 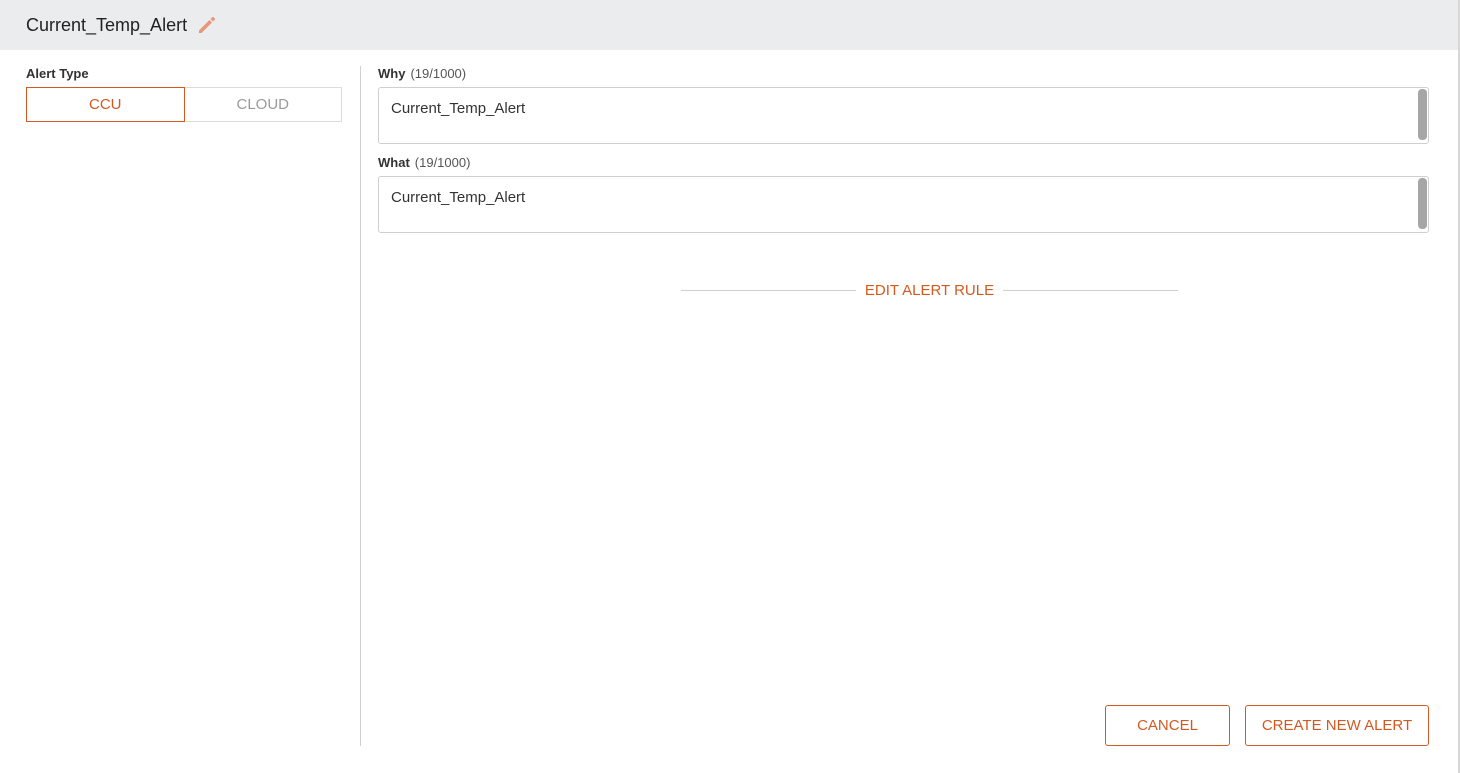 I want to click on alert-type-cloud-button: CLOUD, so click(x=263, y=104).